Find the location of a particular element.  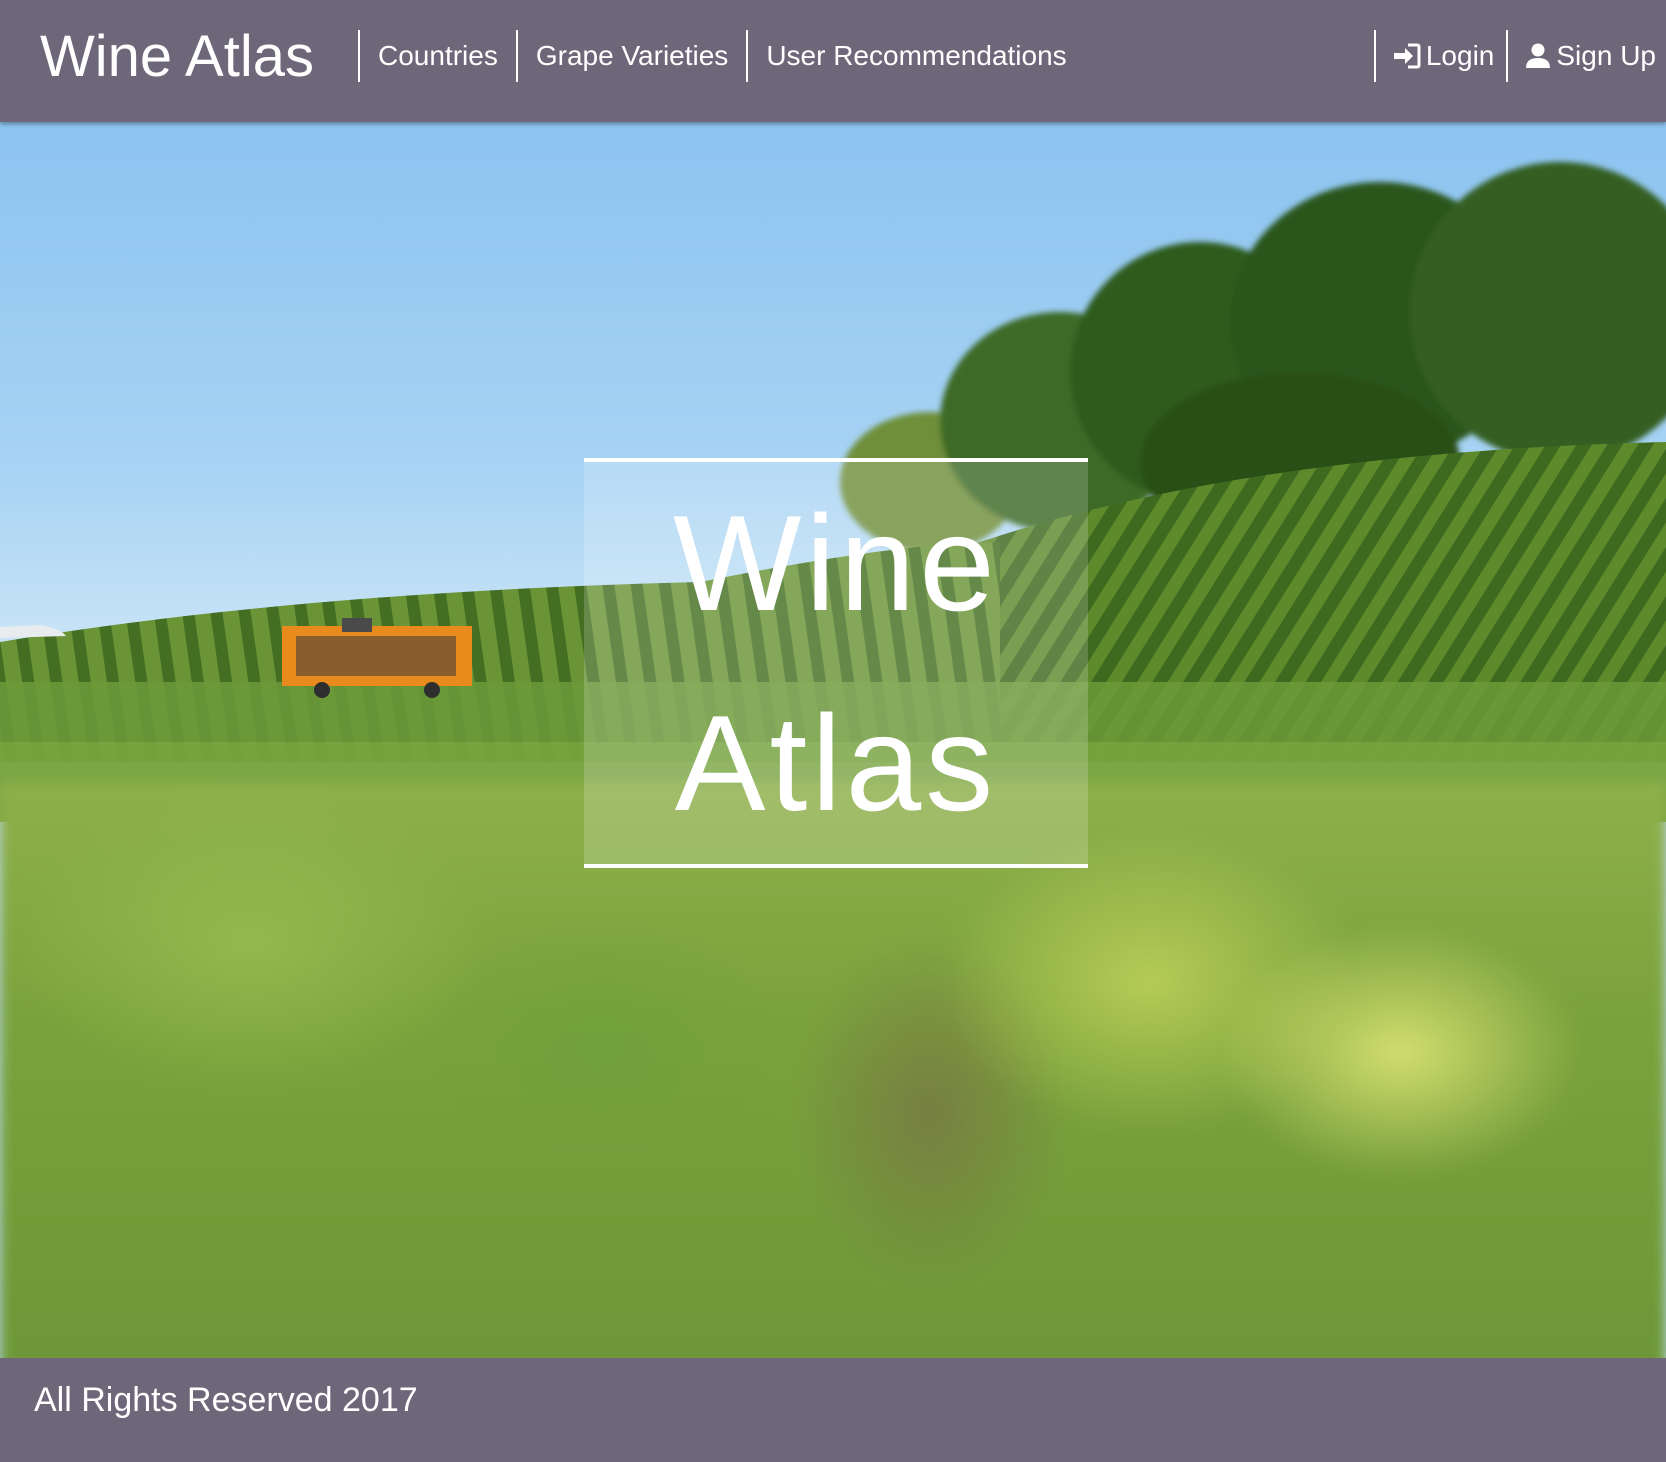

account-nav: Login Sign Up is located at coordinates (1519, 56).